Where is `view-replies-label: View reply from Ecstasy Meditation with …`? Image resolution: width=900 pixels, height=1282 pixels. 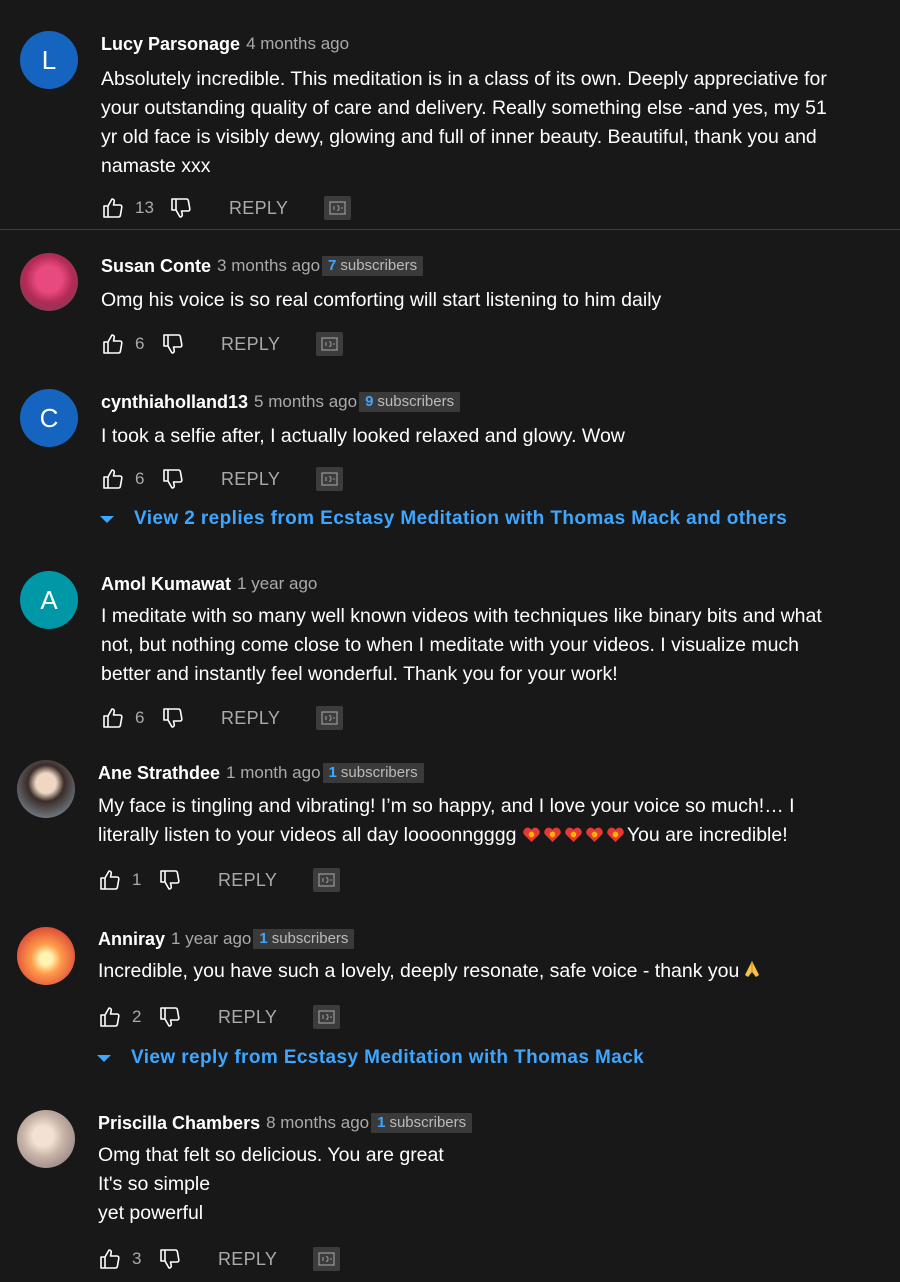 view-replies-label: View reply from Ecstasy Meditation with … is located at coordinates (388, 1057).